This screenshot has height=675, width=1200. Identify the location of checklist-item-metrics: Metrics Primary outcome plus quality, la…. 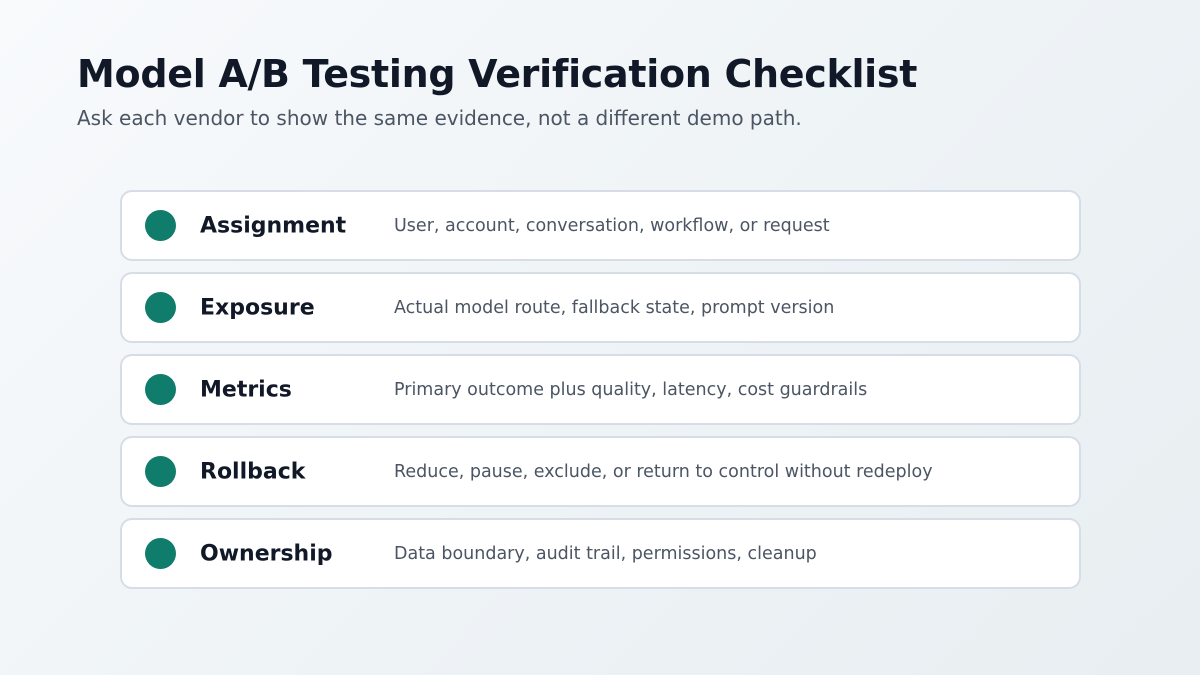
(600, 389).